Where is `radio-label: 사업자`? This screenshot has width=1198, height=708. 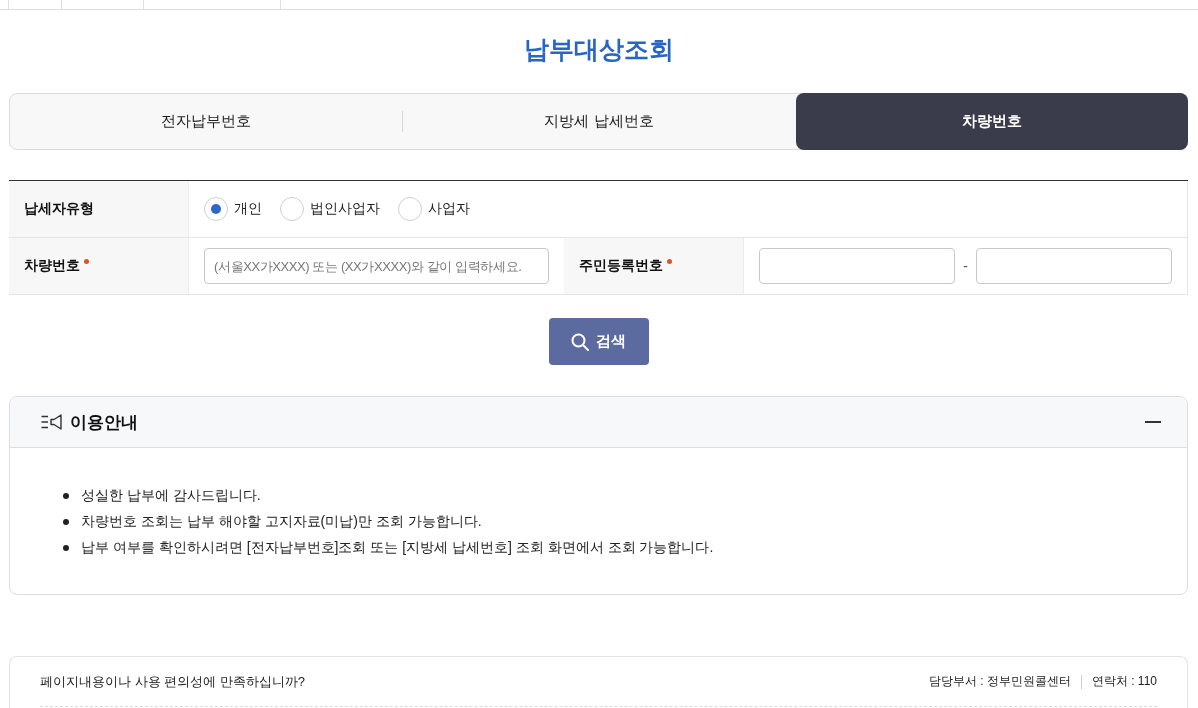
radio-label: 사업자 is located at coordinates (449, 209).